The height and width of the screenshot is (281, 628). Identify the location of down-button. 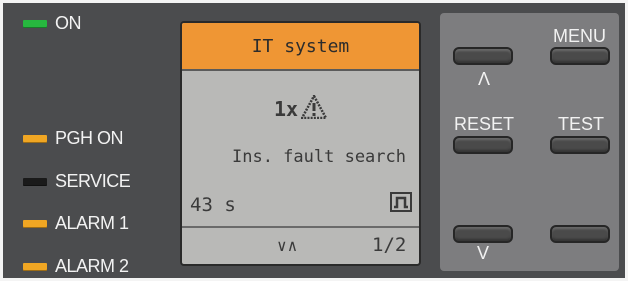
(483, 234).